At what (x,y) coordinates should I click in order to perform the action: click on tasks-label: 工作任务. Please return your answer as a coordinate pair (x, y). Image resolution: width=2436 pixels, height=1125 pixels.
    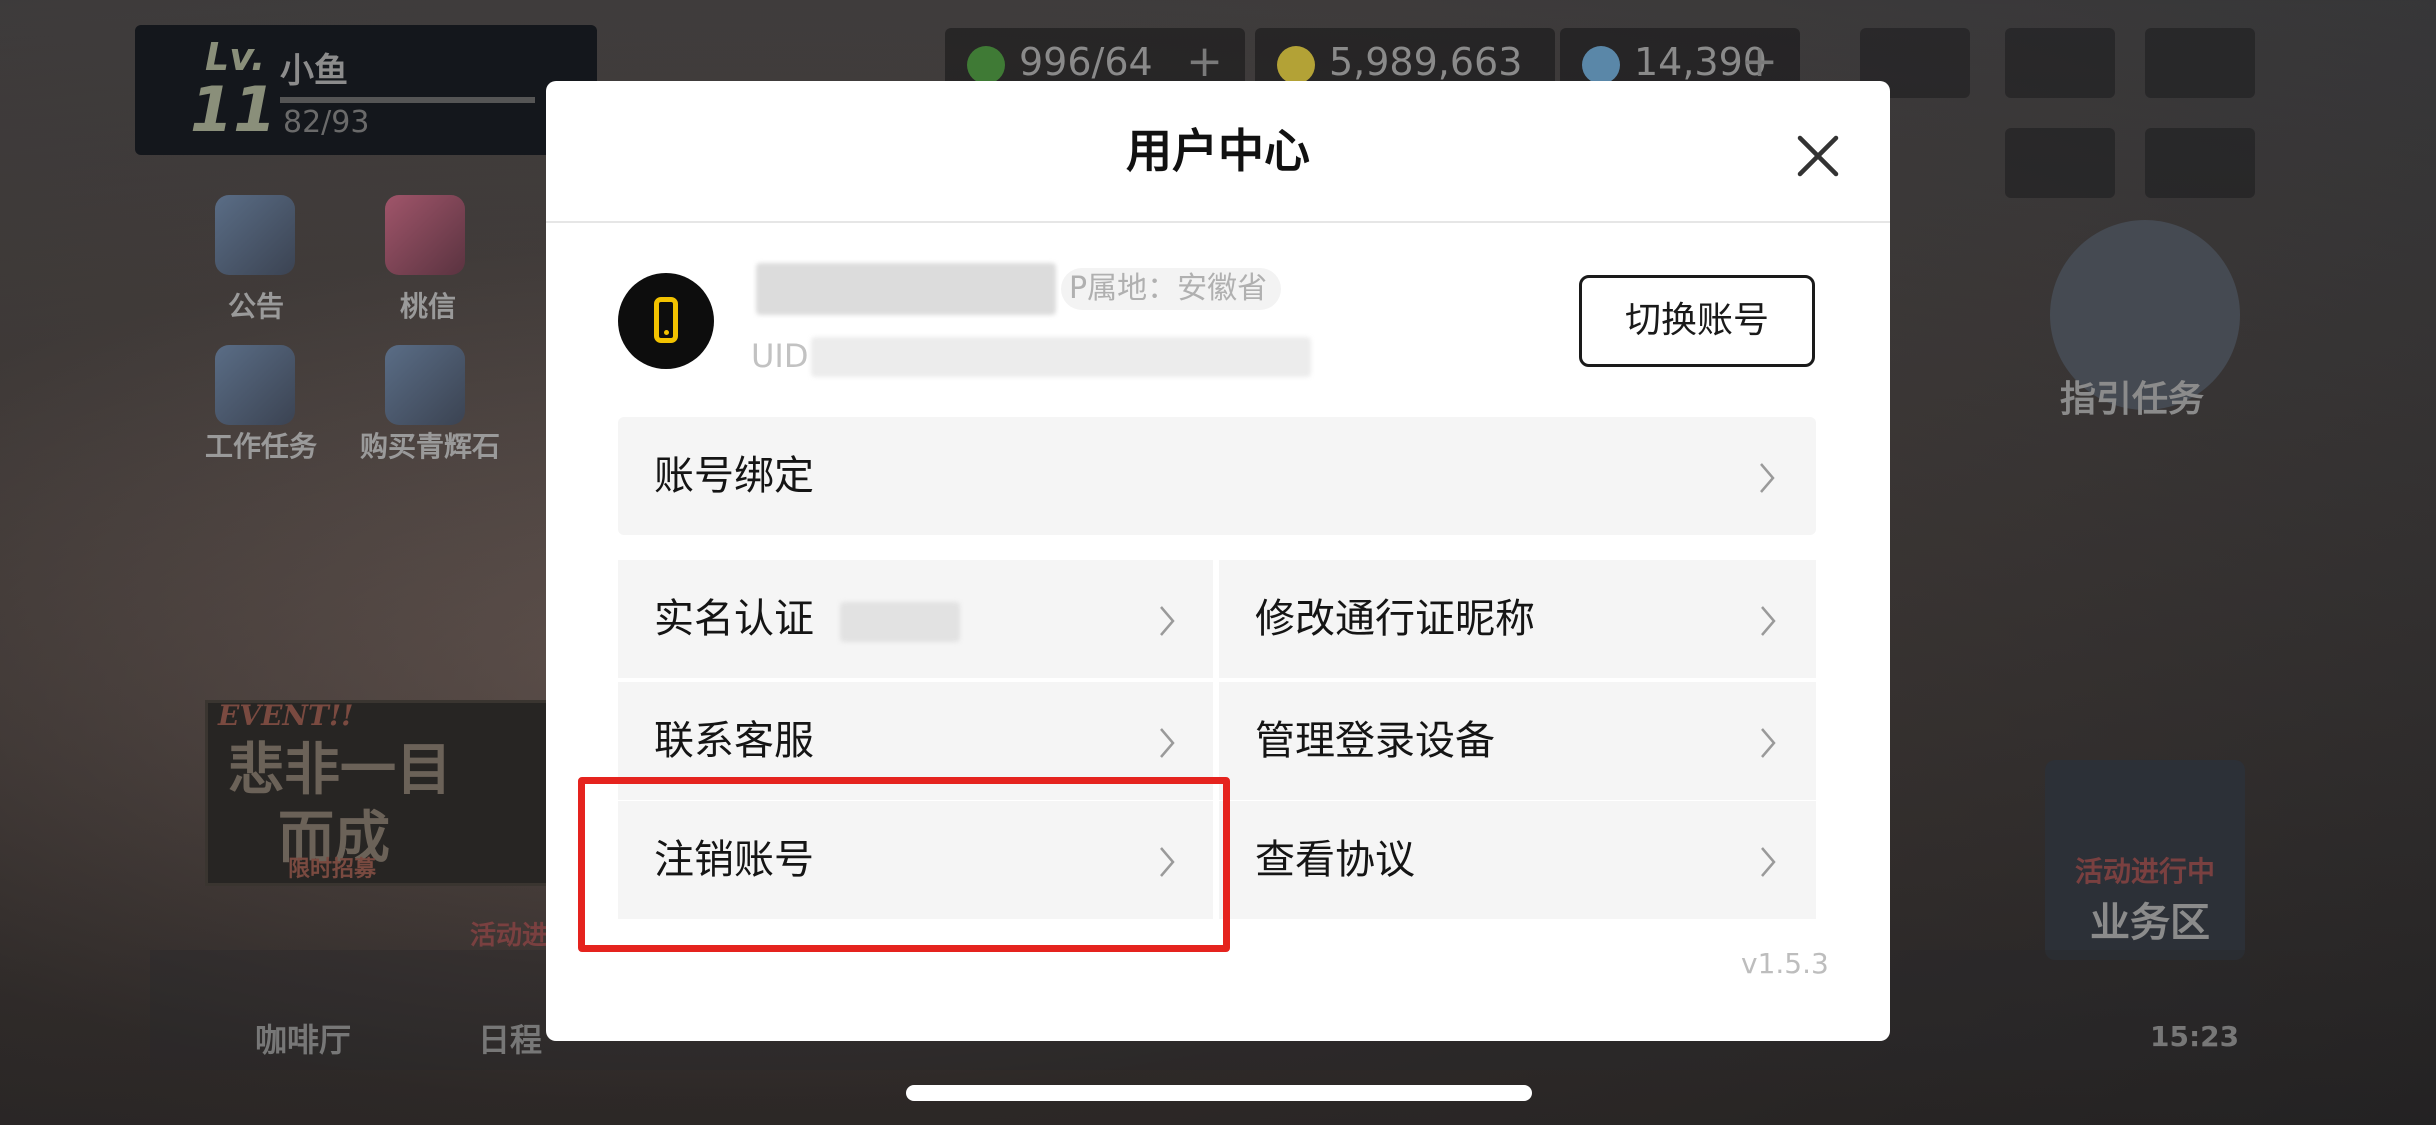
    Looking at the image, I should click on (261, 446).